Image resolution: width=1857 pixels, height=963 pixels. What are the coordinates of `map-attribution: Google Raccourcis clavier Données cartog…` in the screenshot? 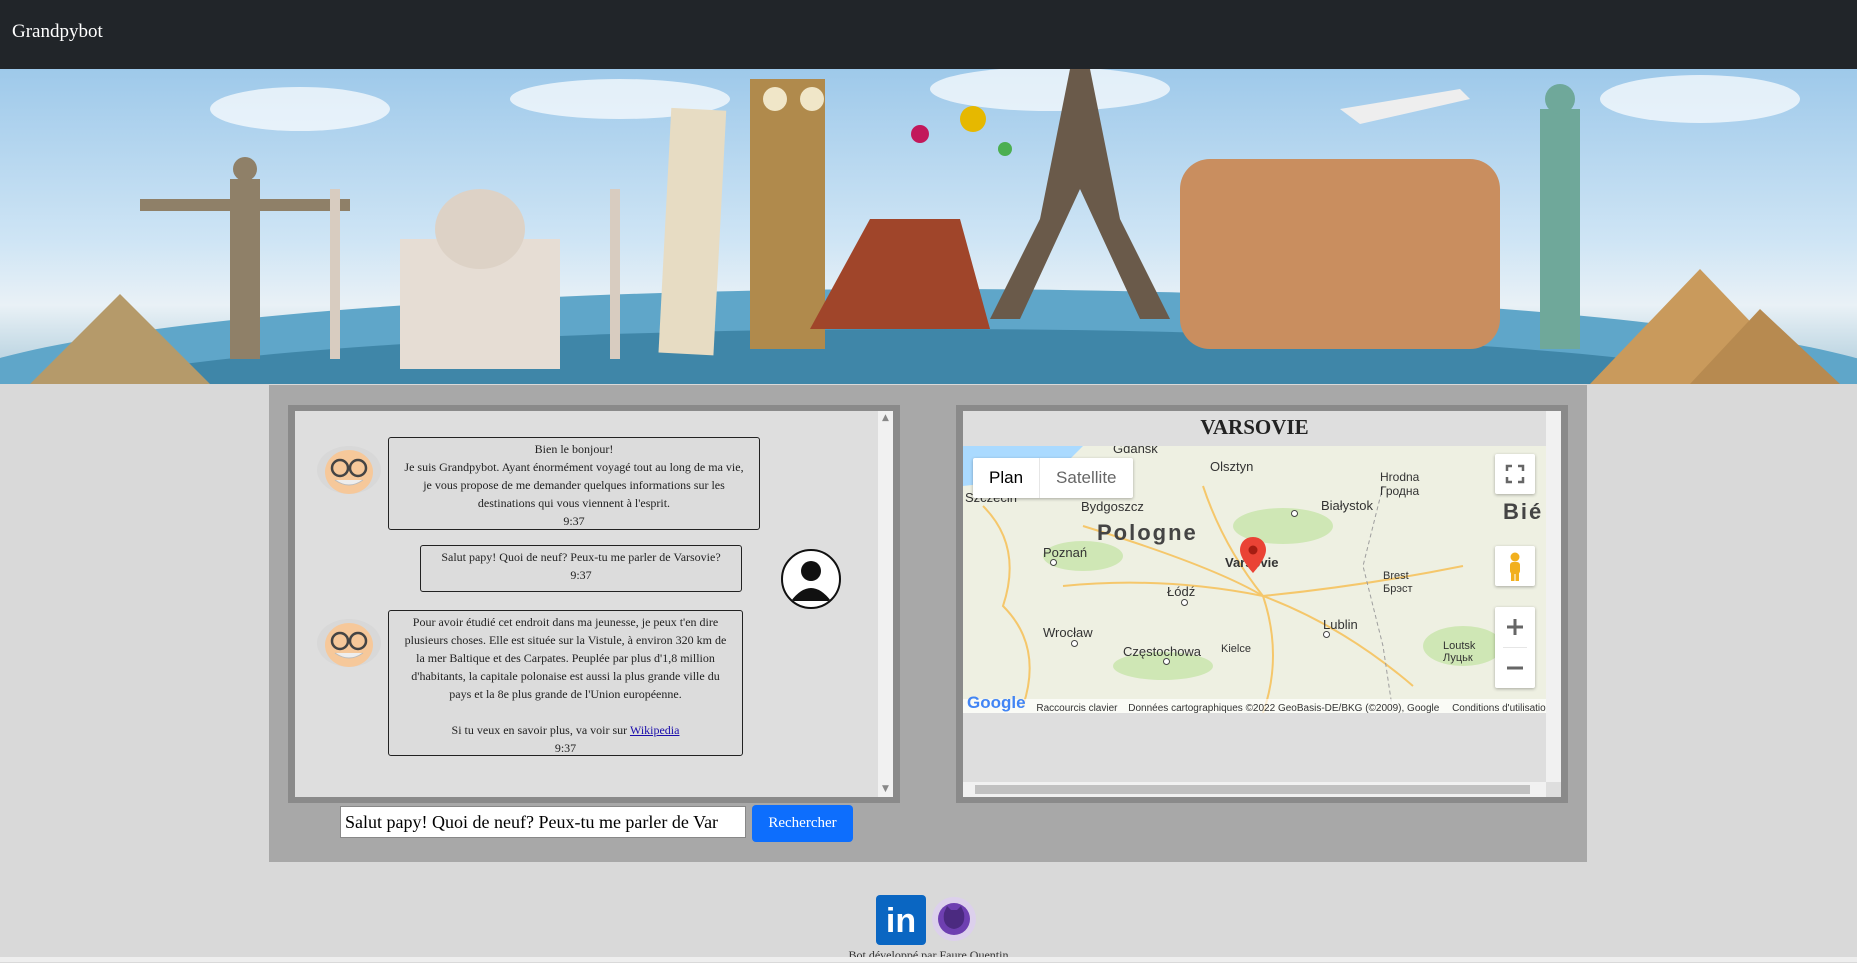 It's located at (1254, 703).